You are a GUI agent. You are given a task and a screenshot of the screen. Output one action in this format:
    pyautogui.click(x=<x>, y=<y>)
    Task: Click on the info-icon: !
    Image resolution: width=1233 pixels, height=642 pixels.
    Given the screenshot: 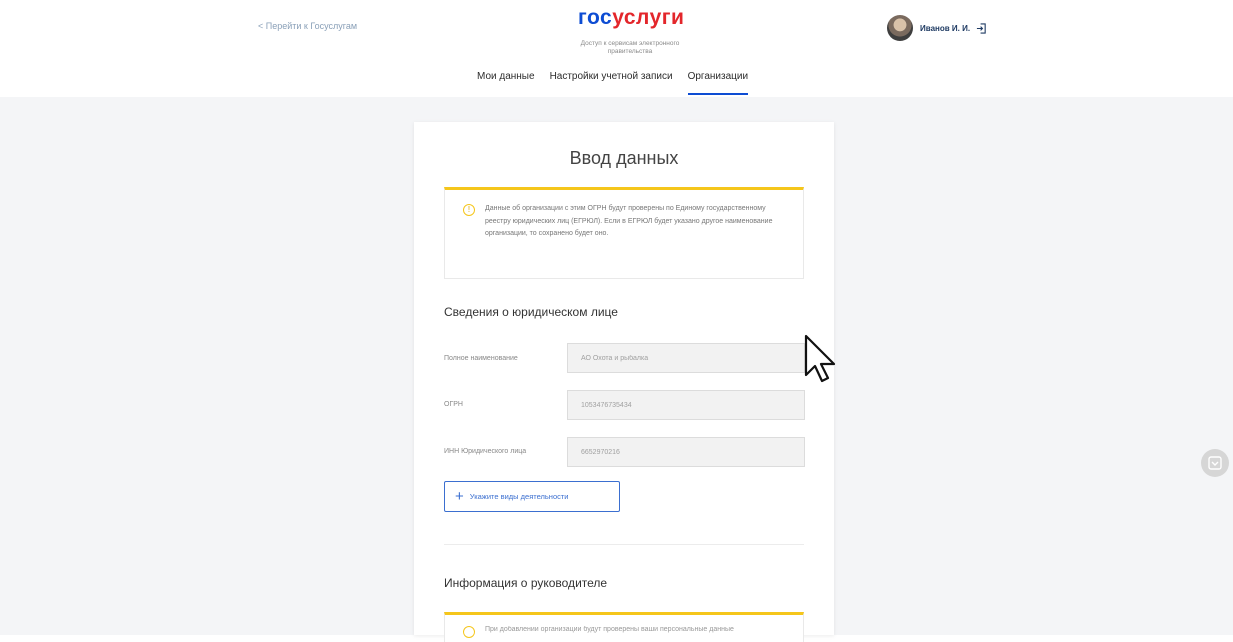 What is the action you would take?
    pyautogui.click(x=469, y=210)
    